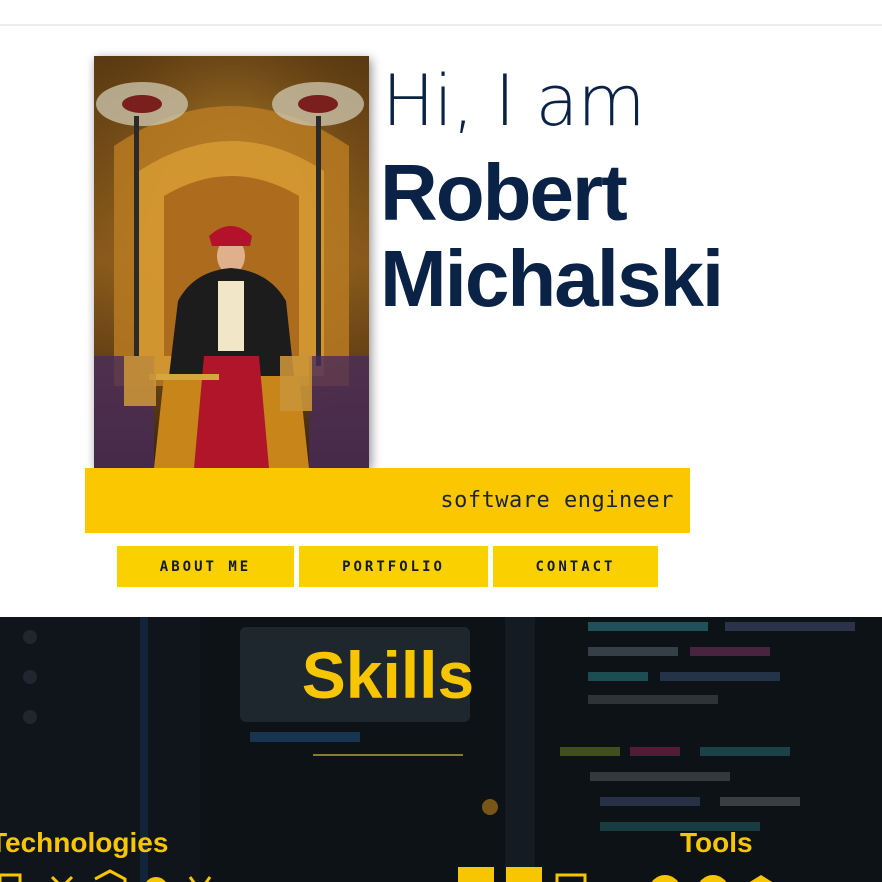 The image size is (882, 882). I want to click on hero-name: Robert Michalski, so click(552, 235).